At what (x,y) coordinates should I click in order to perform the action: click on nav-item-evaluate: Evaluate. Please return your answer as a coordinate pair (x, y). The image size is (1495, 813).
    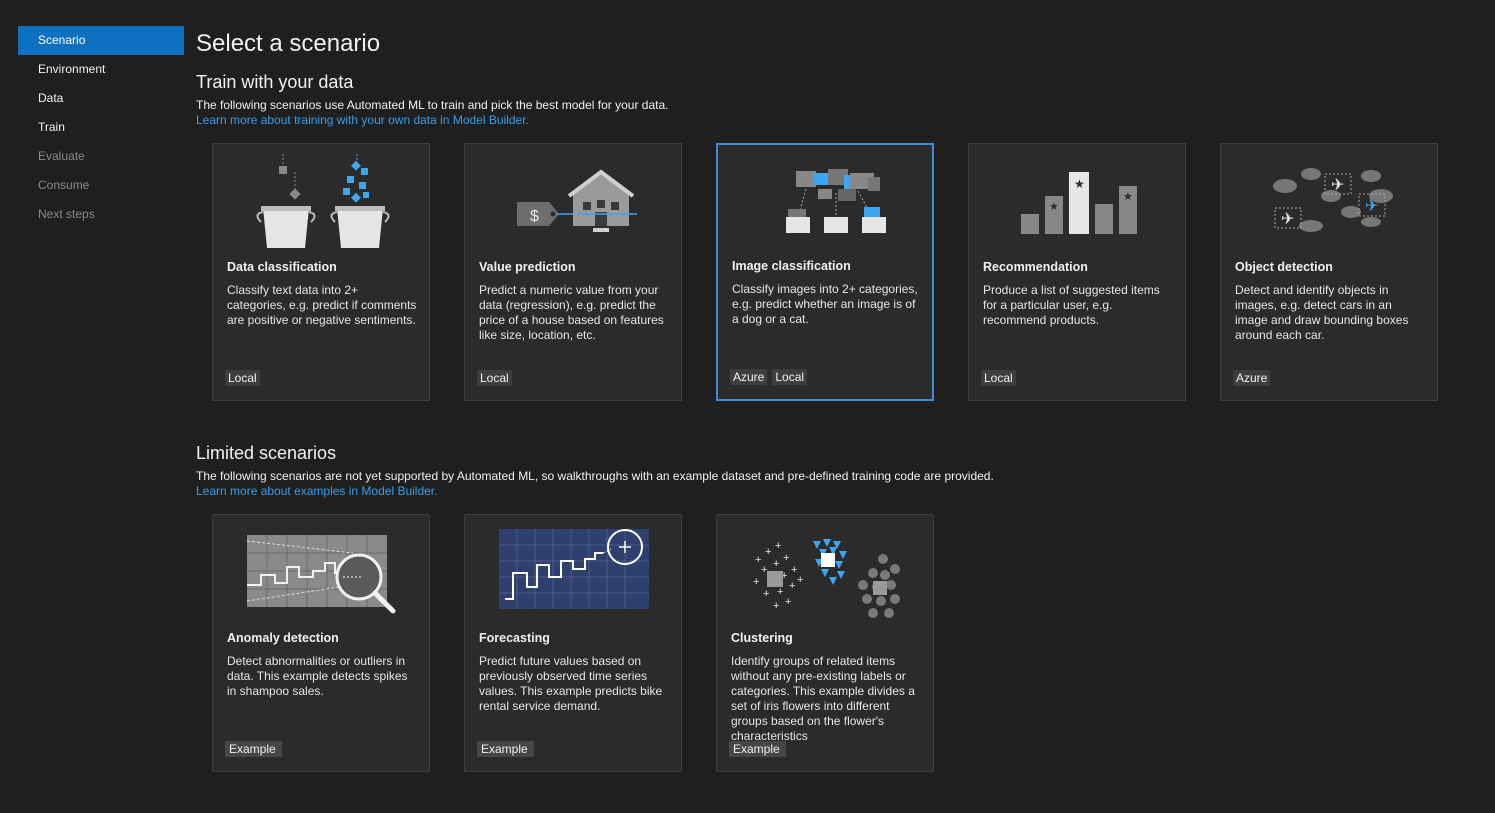
    Looking at the image, I should click on (61, 156).